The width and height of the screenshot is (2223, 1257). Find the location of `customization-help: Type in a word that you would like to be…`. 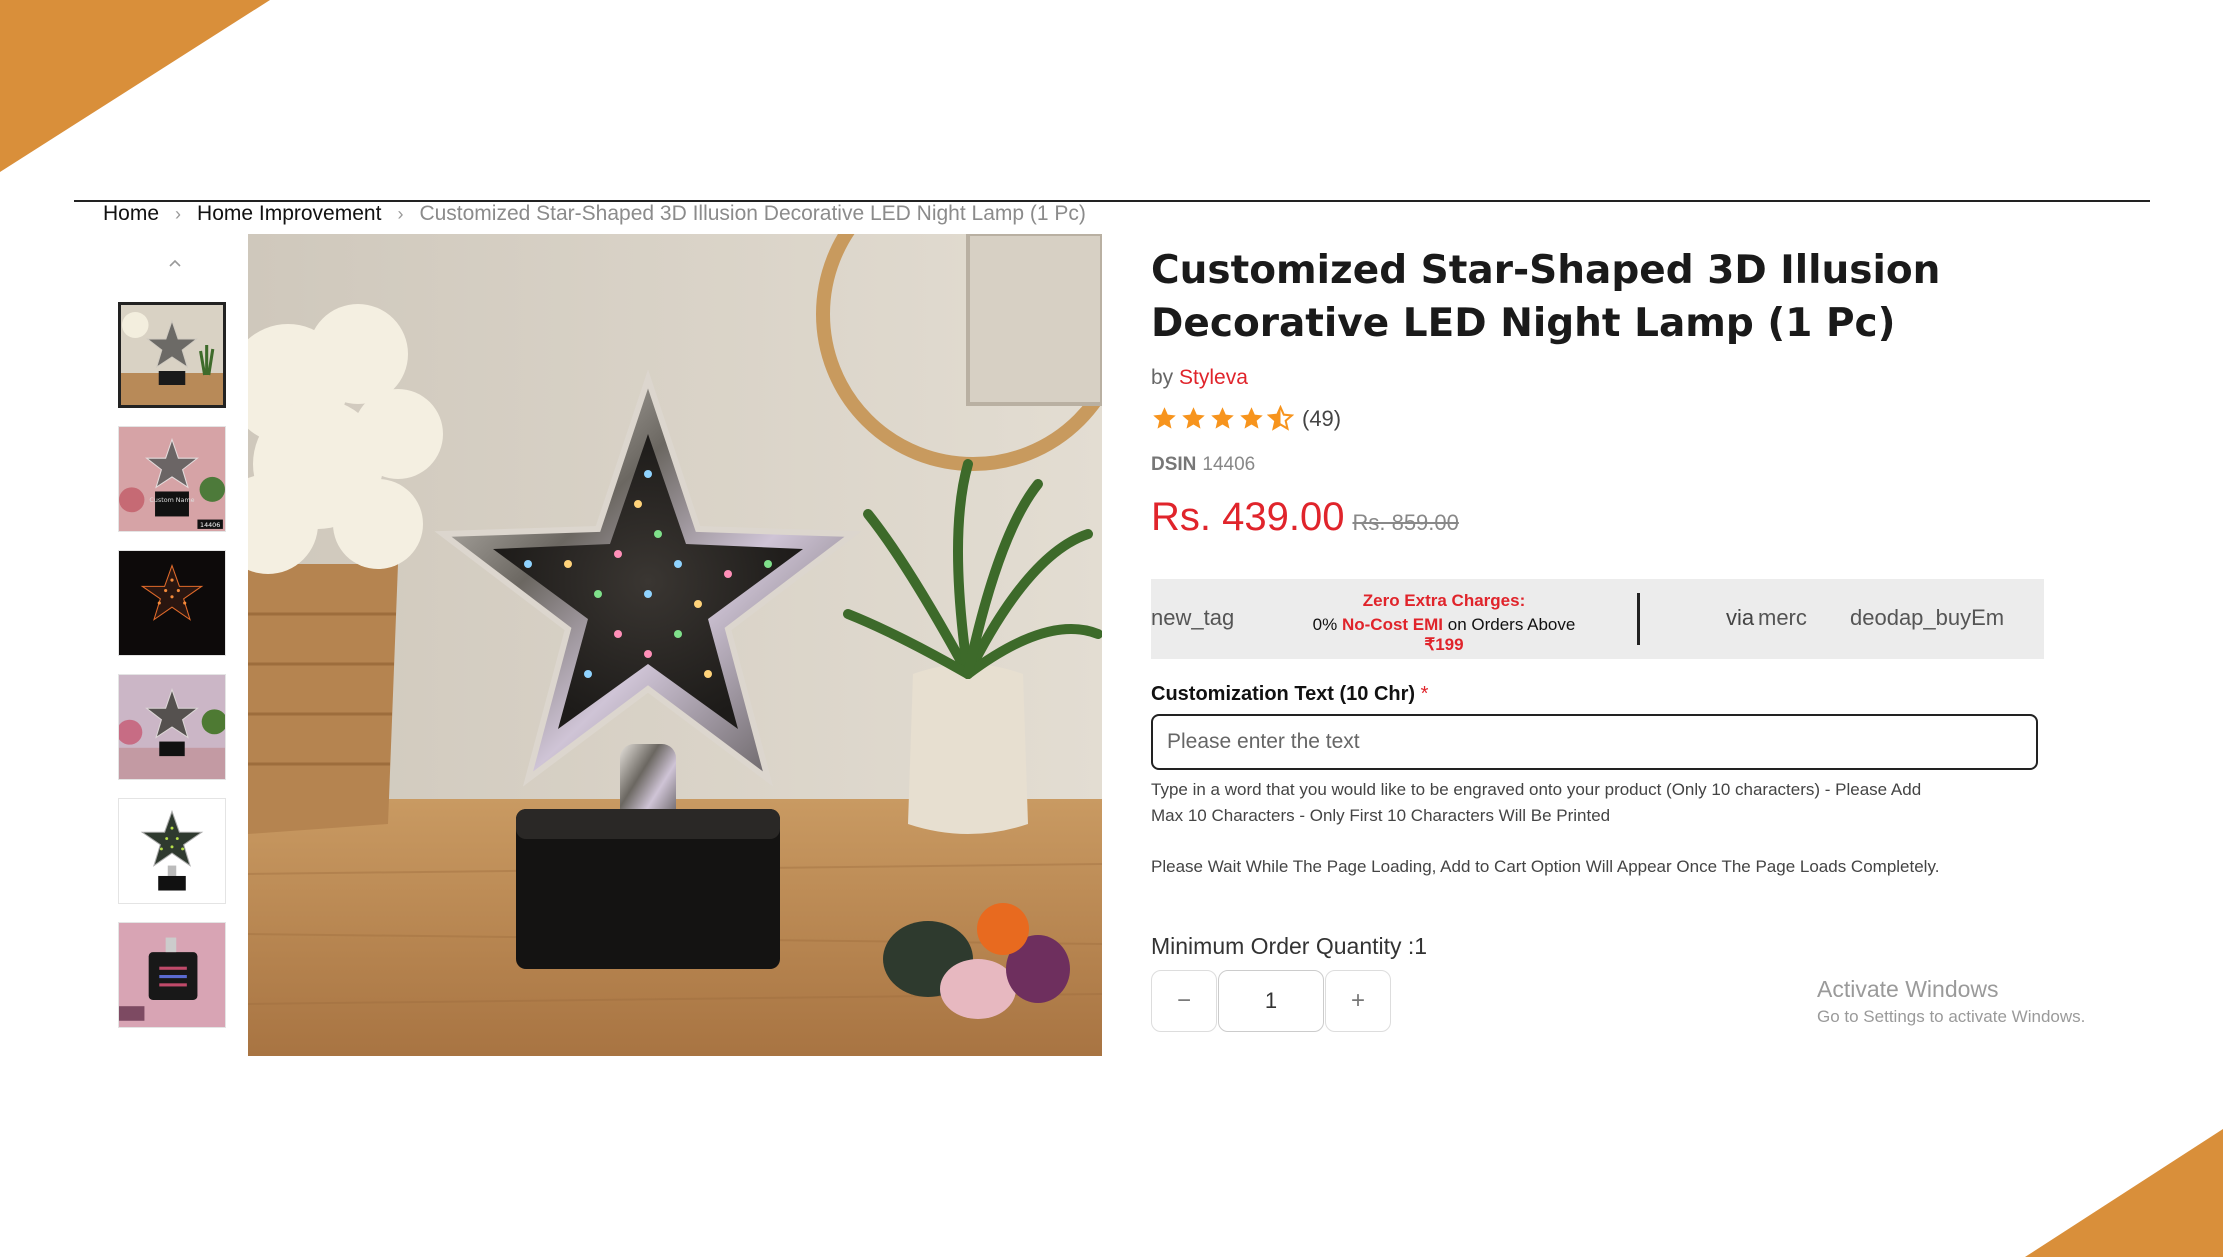

customization-help: Type in a word that you would like to be… is located at coordinates (1536, 802).